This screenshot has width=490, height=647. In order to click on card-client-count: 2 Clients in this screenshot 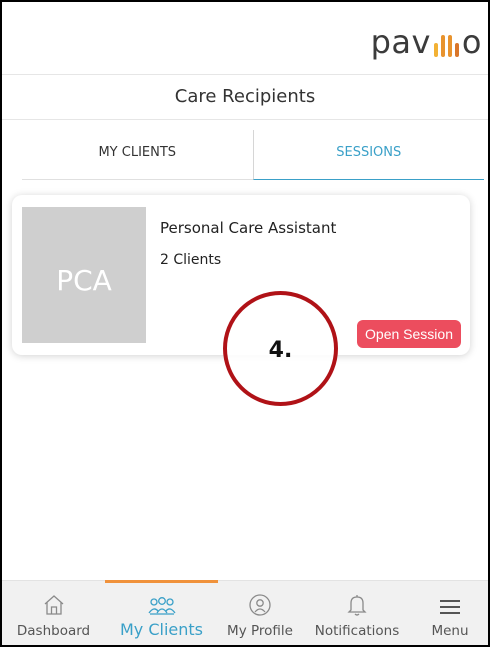, I will do `click(191, 260)`.